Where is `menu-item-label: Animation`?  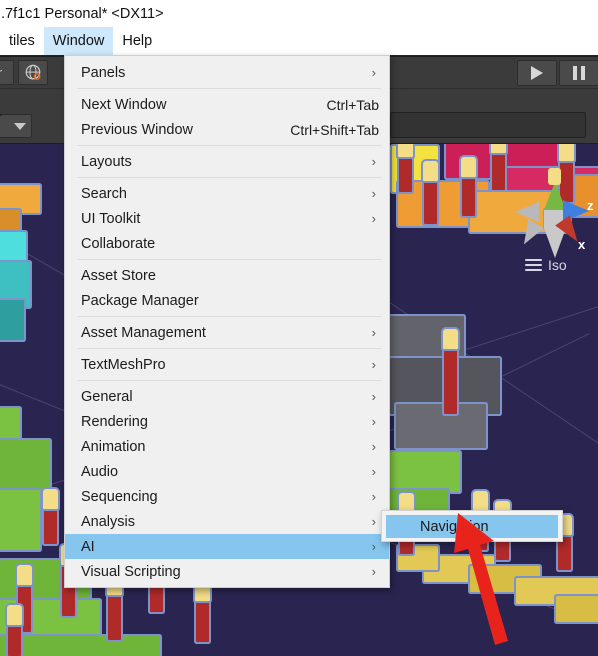 menu-item-label: Animation is located at coordinates (113, 446).